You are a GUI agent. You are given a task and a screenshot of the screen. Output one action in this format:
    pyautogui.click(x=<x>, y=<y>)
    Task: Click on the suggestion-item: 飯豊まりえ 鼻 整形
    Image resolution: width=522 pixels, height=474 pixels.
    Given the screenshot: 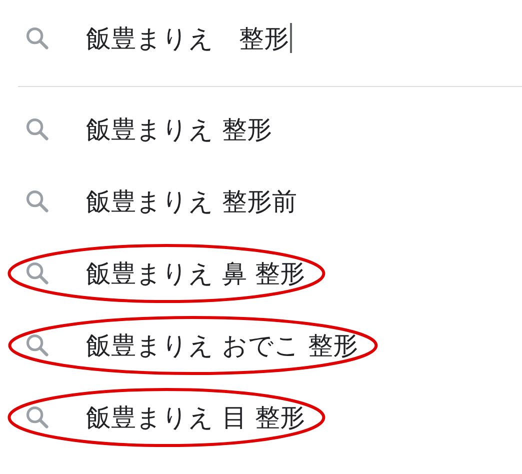 What is the action you would take?
    pyautogui.click(x=164, y=273)
    